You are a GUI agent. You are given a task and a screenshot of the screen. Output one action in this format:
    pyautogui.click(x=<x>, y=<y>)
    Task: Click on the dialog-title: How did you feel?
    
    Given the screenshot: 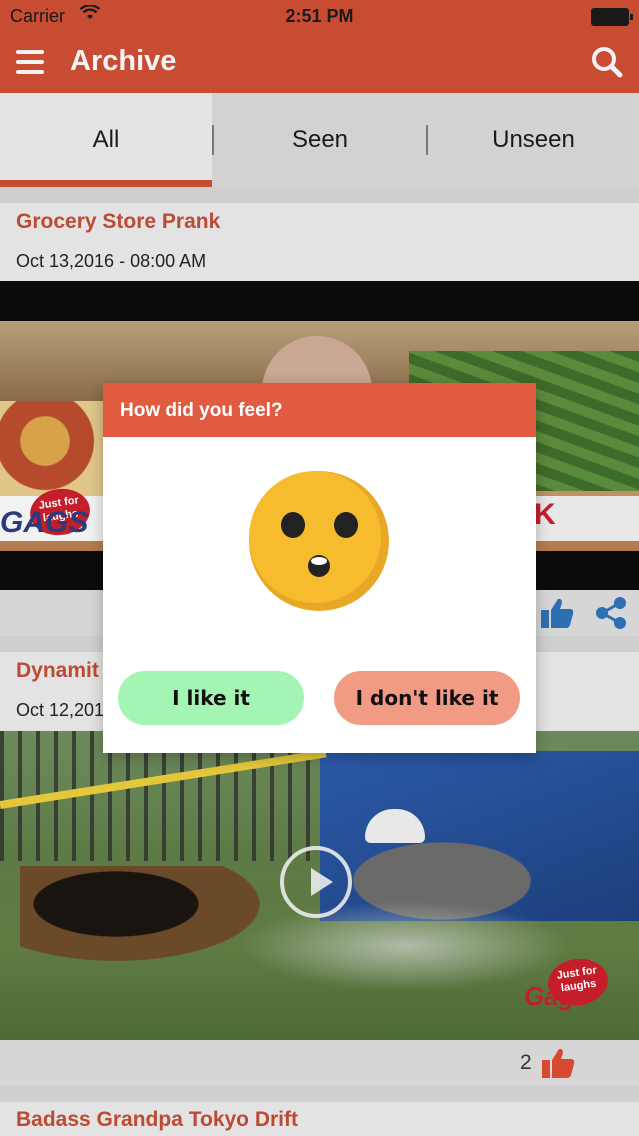 What is the action you would take?
    pyautogui.click(x=201, y=410)
    